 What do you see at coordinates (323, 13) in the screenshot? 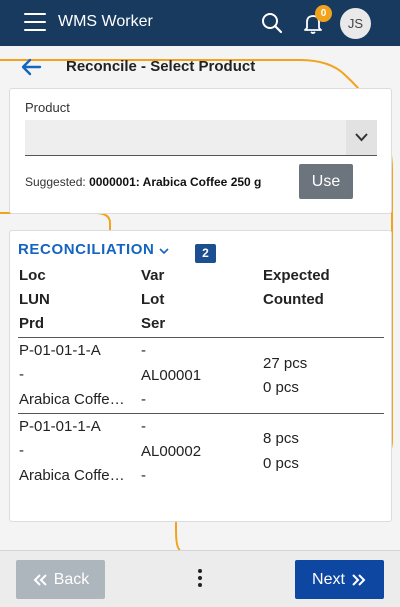
I see `notification-badge: 0` at bounding box center [323, 13].